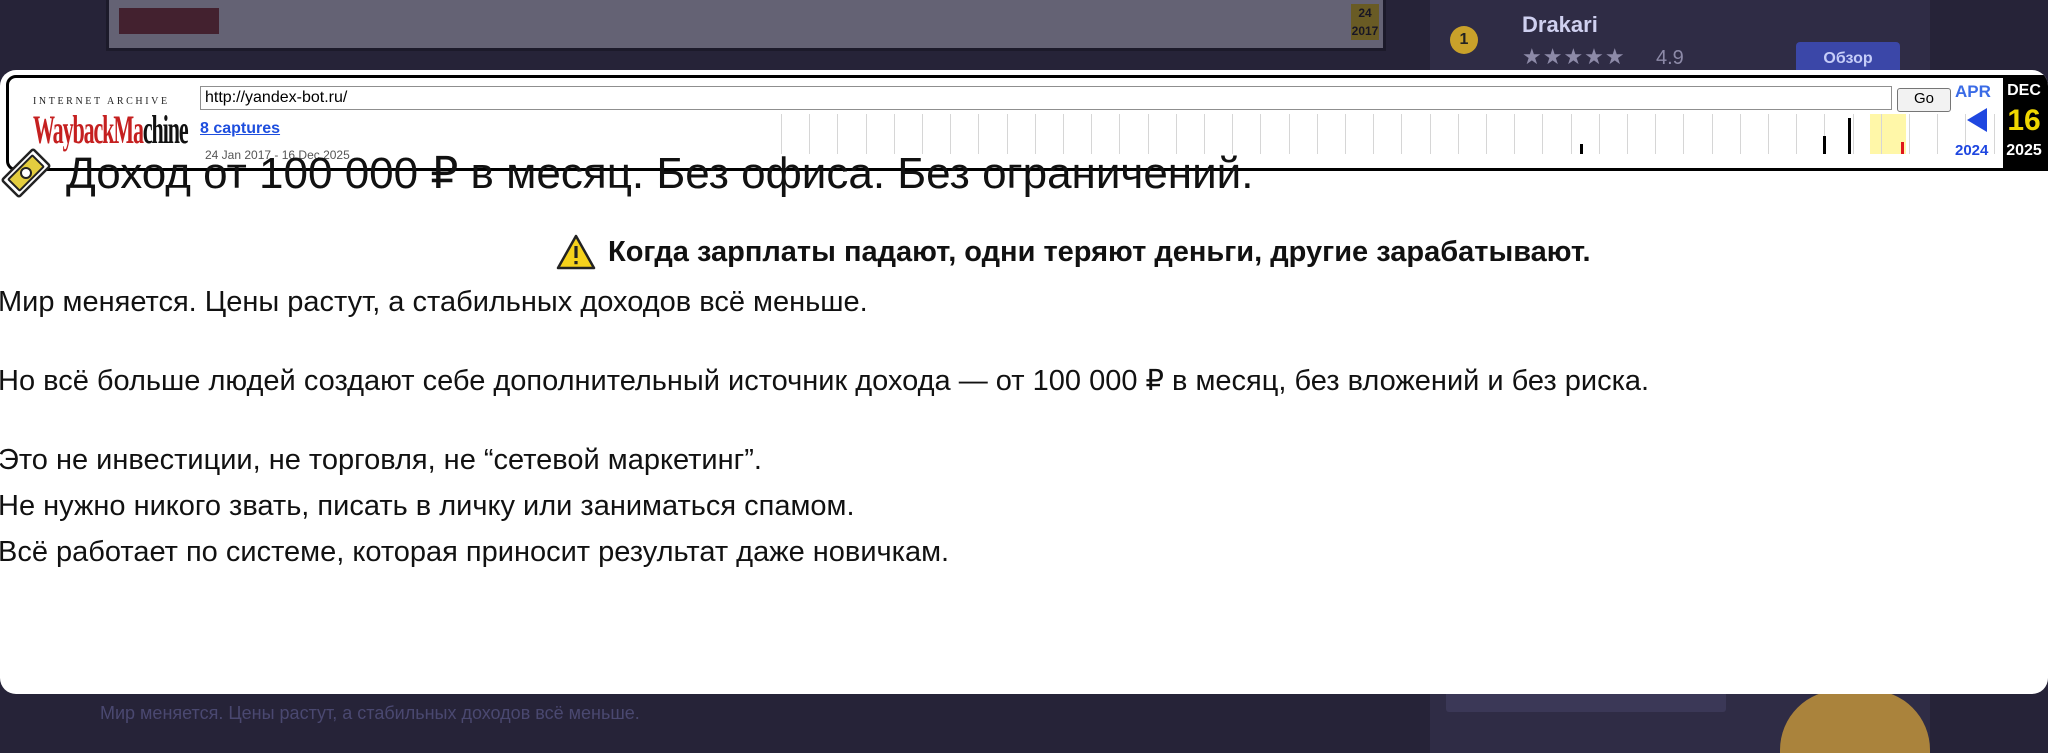  What do you see at coordinates (111, 130) in the screenshot?
I see `wayback-machine-wordmark: WaybackMachine` at bounding box center [111, 130].